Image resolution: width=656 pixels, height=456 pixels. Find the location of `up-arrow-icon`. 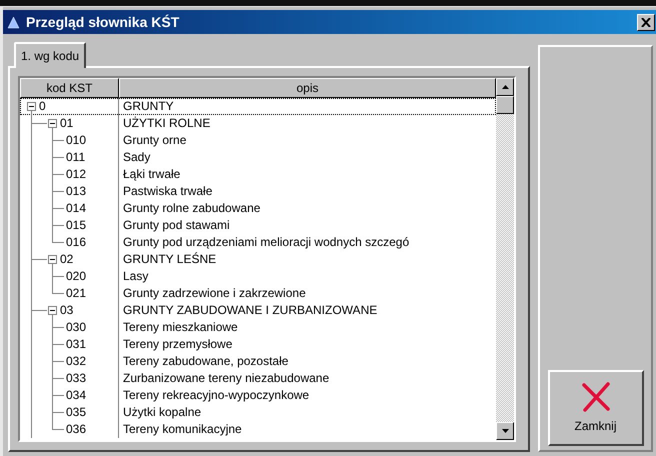

up-arrow-icon is located at coordinates (505, 87).